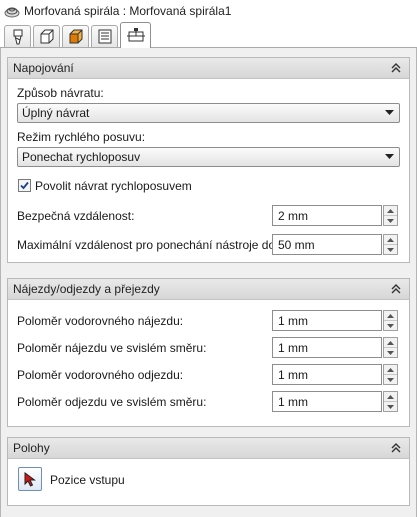  I want to click on window-titlebar: Morfovaná spirála : Morfovaná spirála1, so click(208, 11).